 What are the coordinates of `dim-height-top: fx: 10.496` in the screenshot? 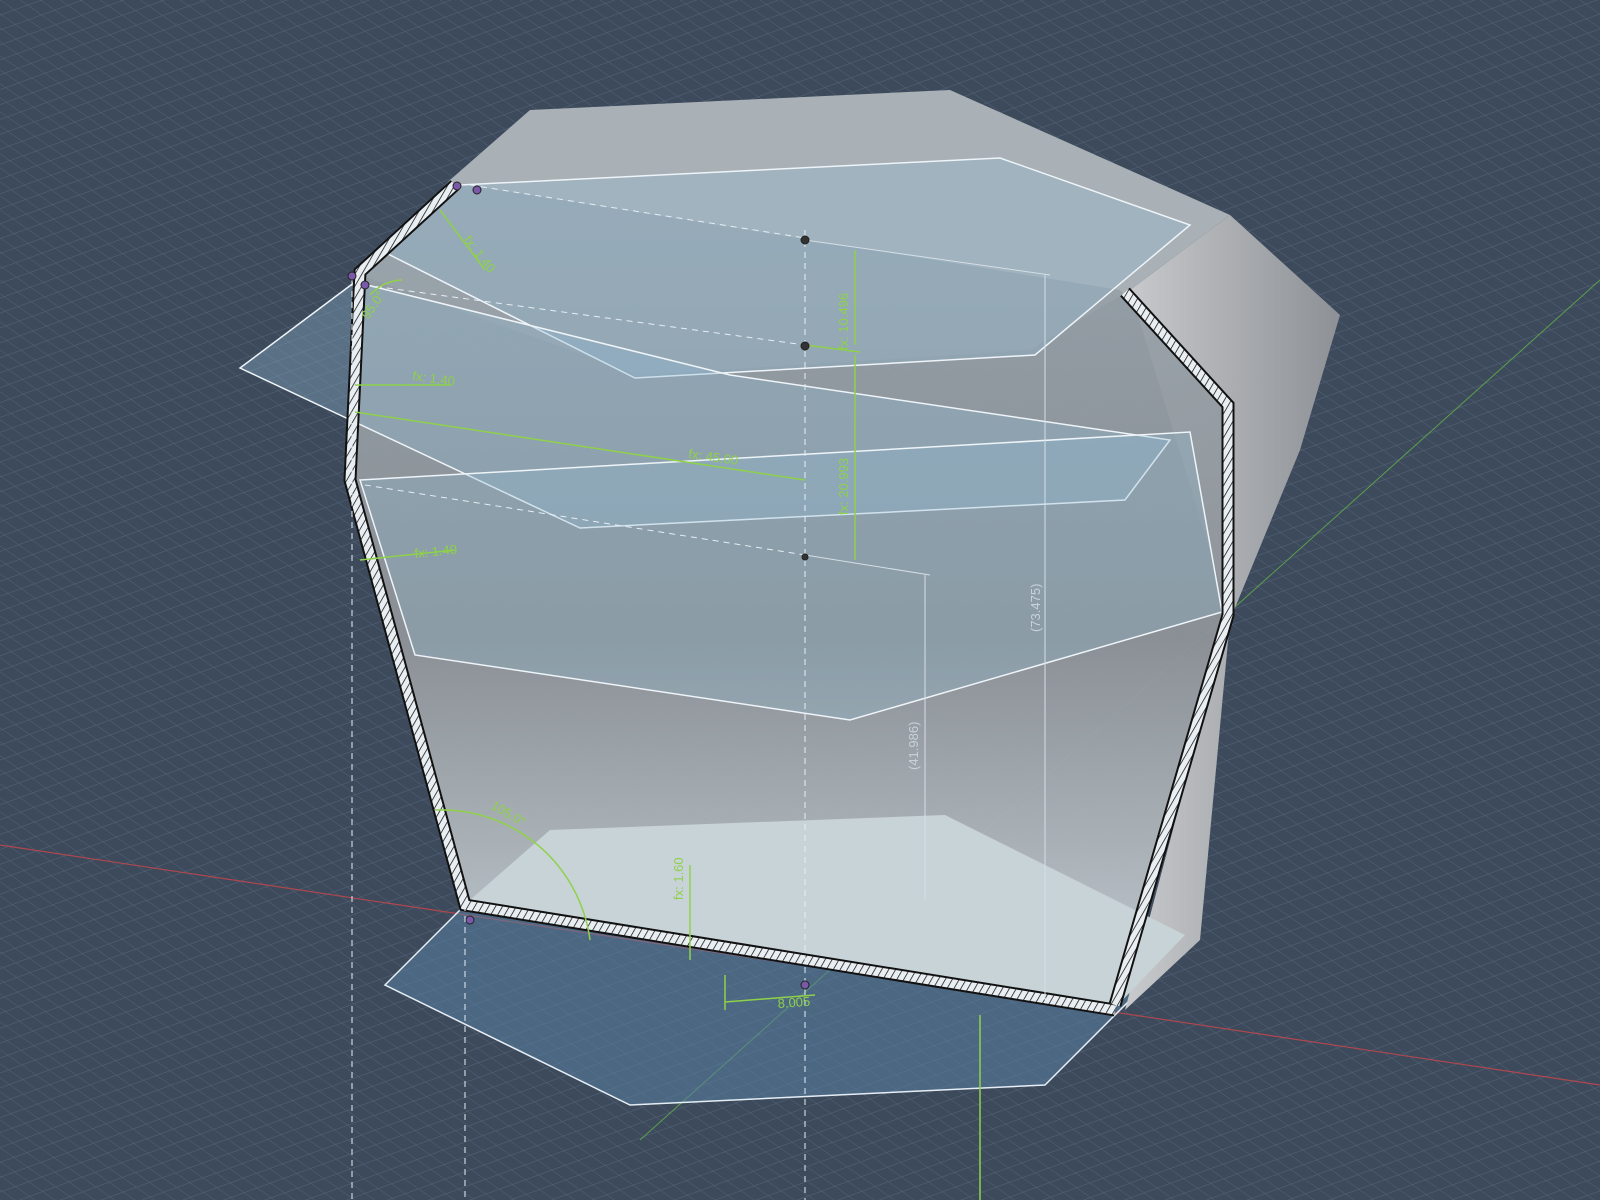 It's located at (843, 321).